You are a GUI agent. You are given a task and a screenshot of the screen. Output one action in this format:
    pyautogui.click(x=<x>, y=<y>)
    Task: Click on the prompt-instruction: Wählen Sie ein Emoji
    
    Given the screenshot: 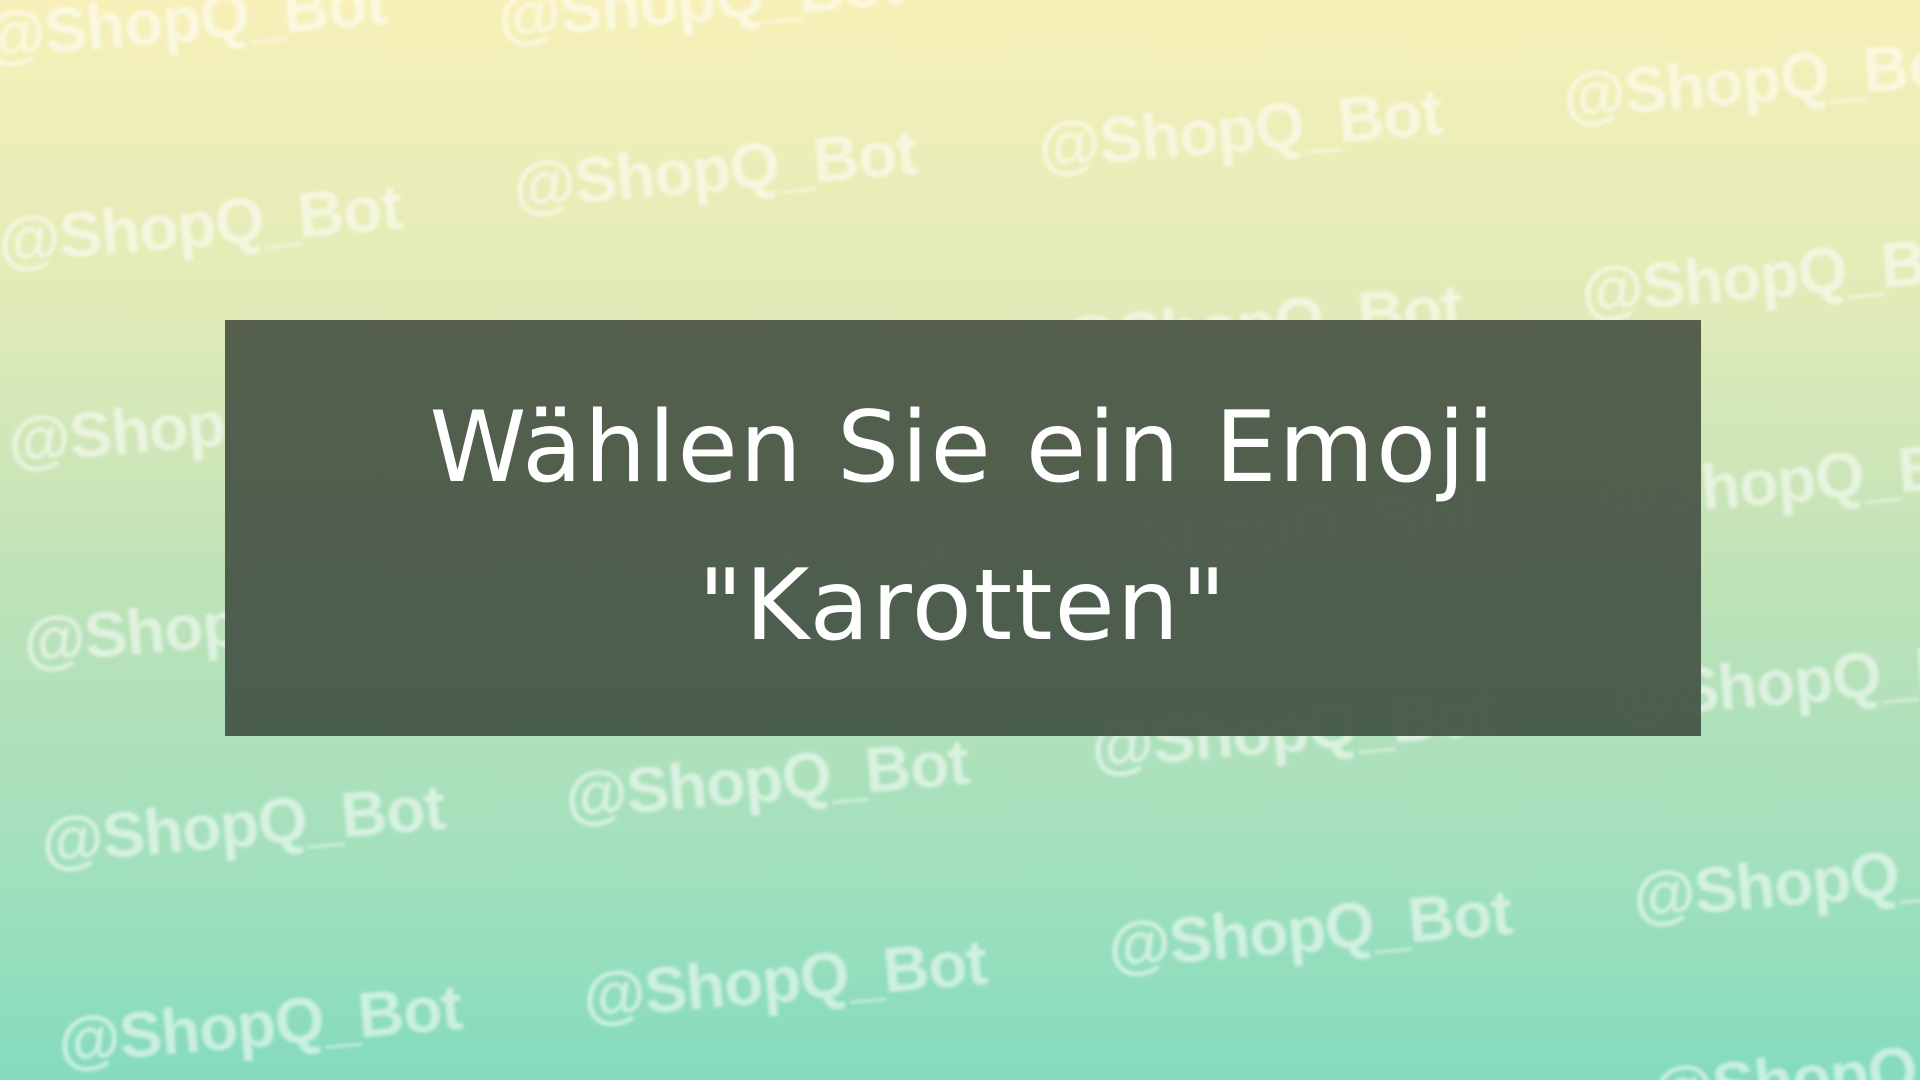 What is the action you would take?
    pyautogui.click(x=963, y=448)
    